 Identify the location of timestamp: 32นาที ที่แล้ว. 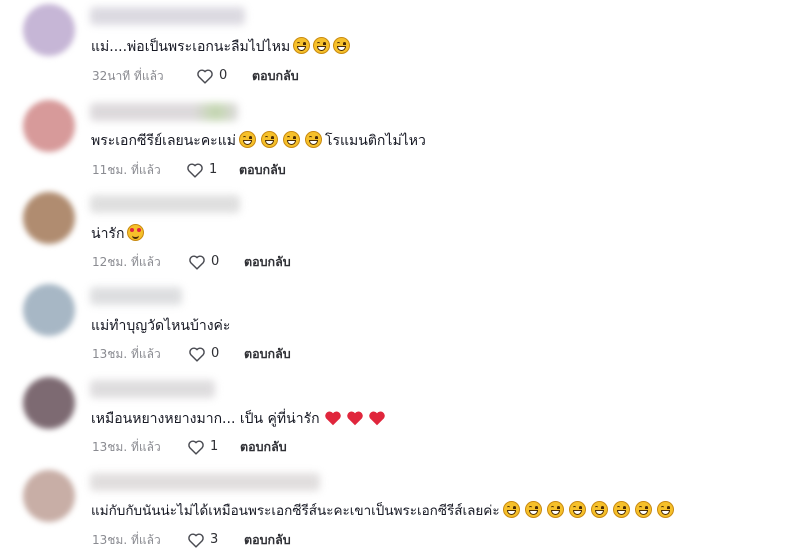
(128, 76).